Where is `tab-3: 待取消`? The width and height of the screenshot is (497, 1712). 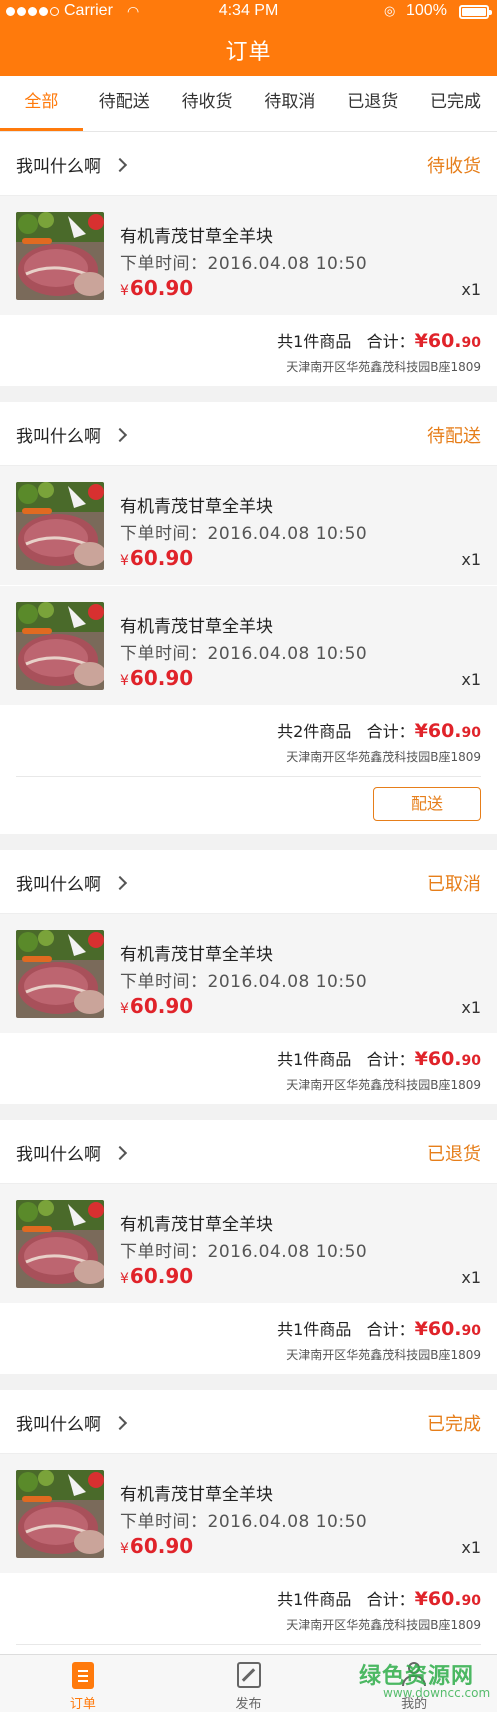 tab-3: 待取消 is located at coordinates (289, 103).